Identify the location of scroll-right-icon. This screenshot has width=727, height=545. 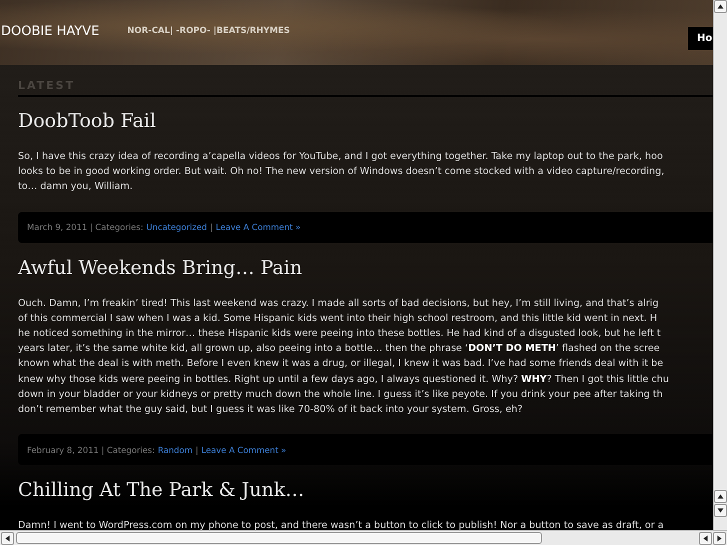
(719, 538).